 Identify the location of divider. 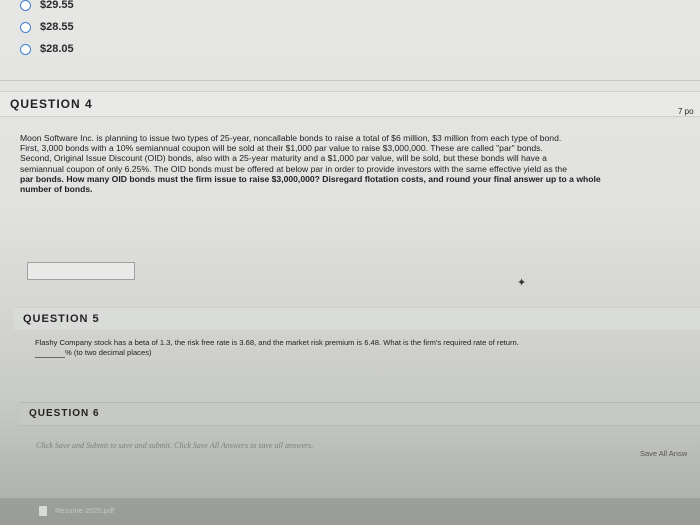
(350, 80).